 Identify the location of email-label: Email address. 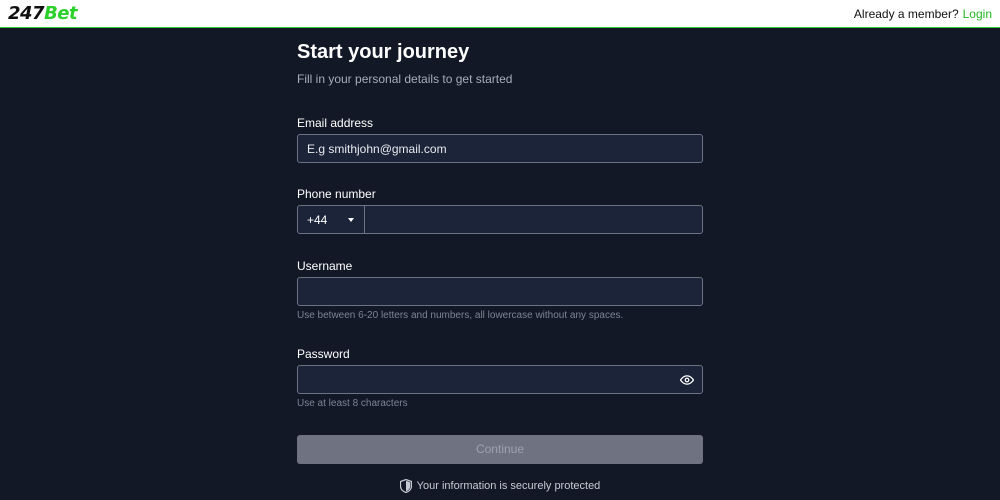
(335, 123).